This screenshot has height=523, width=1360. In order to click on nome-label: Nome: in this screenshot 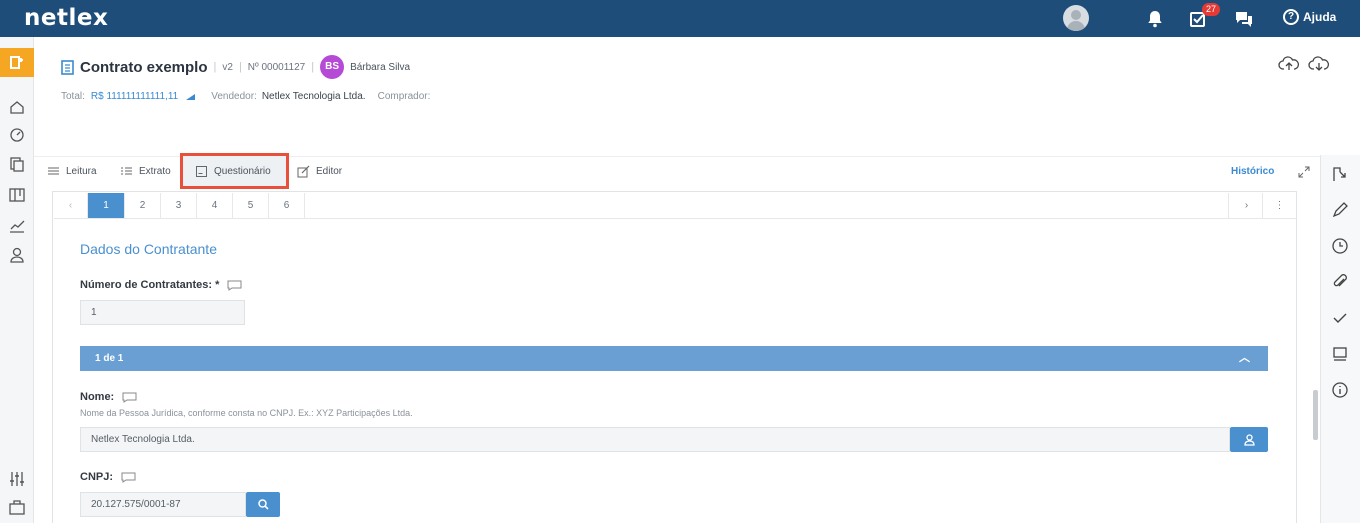, I will do `click(97, 397)`.